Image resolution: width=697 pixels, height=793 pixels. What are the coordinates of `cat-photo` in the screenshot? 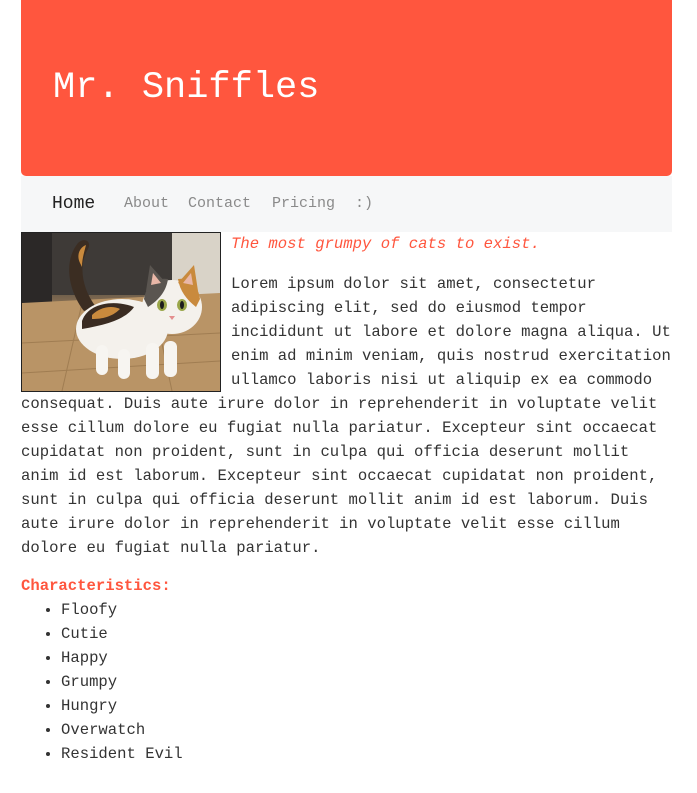 It's located at (121, 312).